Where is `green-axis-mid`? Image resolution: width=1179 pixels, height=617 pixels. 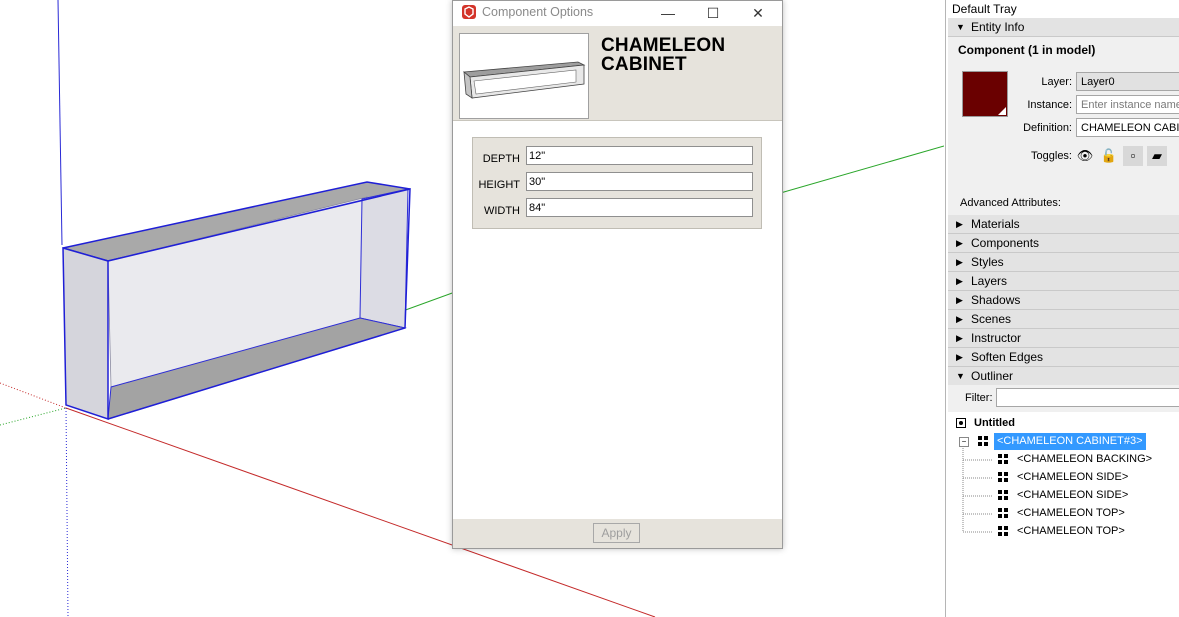 green-axis-mid is located at coordinates (427, 302).